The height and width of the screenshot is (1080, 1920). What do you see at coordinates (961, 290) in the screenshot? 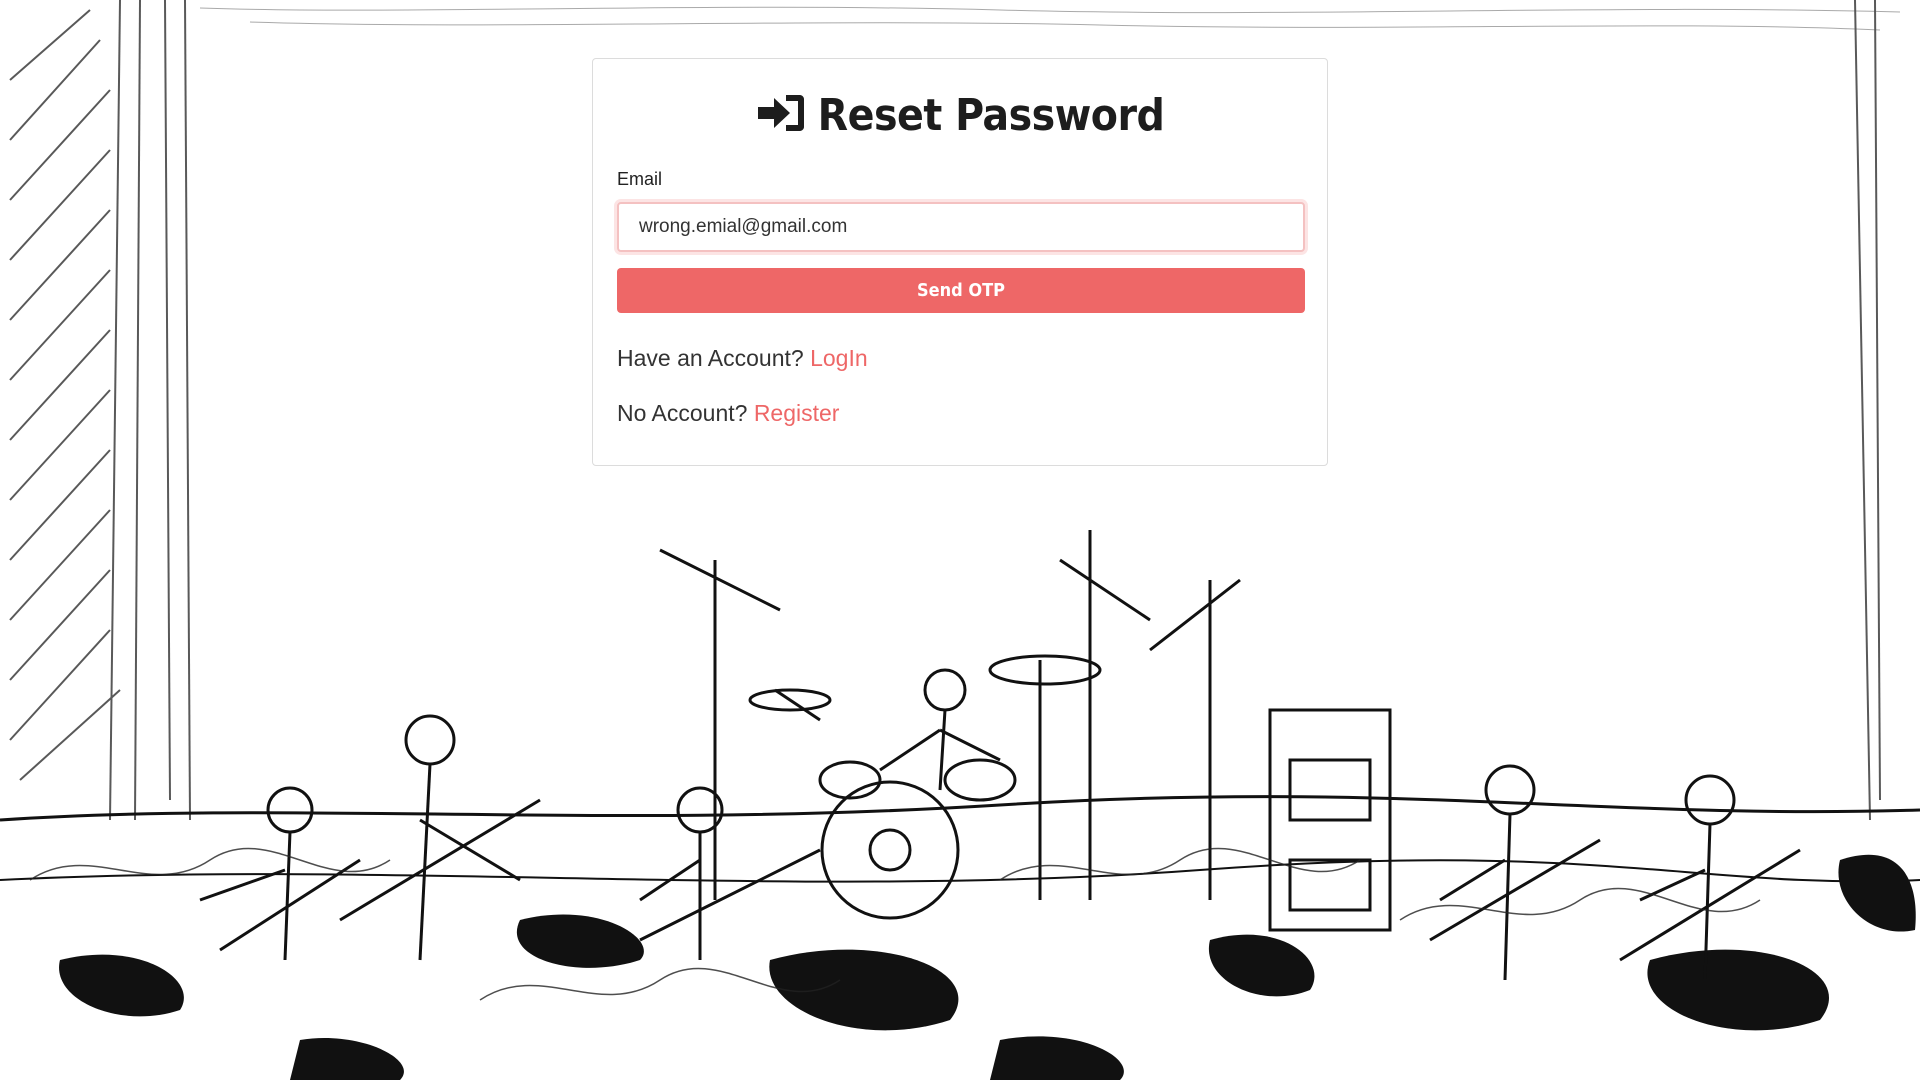
I see `send-otp-button: Send OTP` at bounding box center [961, 290].